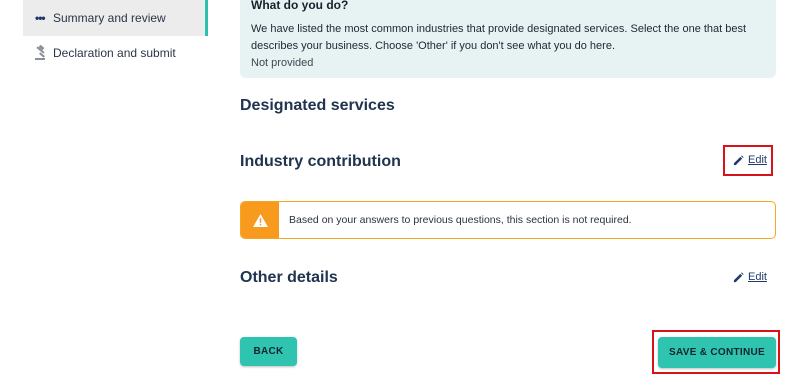 This screenshot has width=803, height=386. I want to click on question-heading: What do you do?, so click(300, 6).